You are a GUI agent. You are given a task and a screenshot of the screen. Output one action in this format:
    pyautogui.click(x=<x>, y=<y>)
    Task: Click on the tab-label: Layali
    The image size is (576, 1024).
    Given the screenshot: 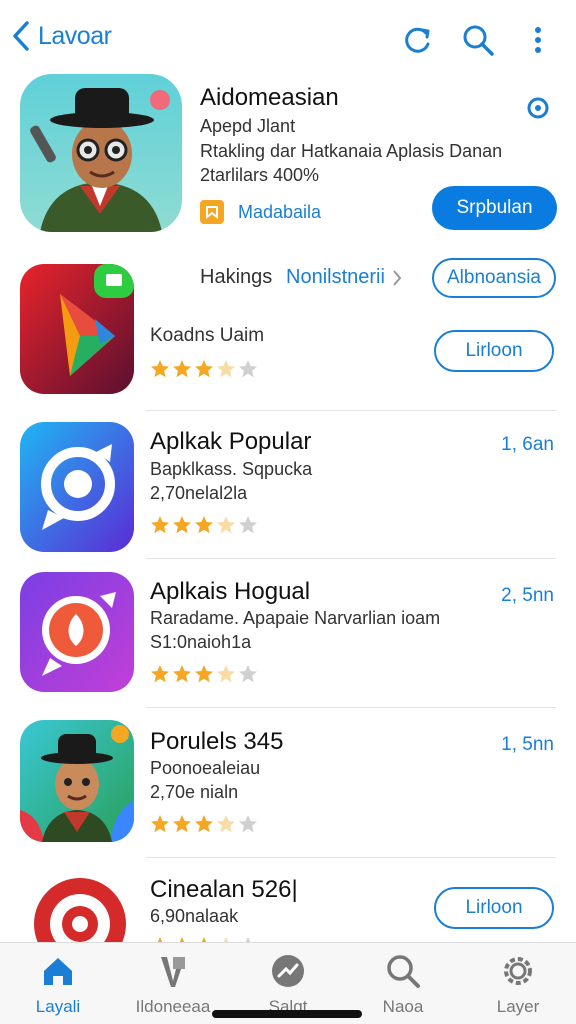 What is the action you would take?
    pyautogui.click(x=58, y=1006)
    